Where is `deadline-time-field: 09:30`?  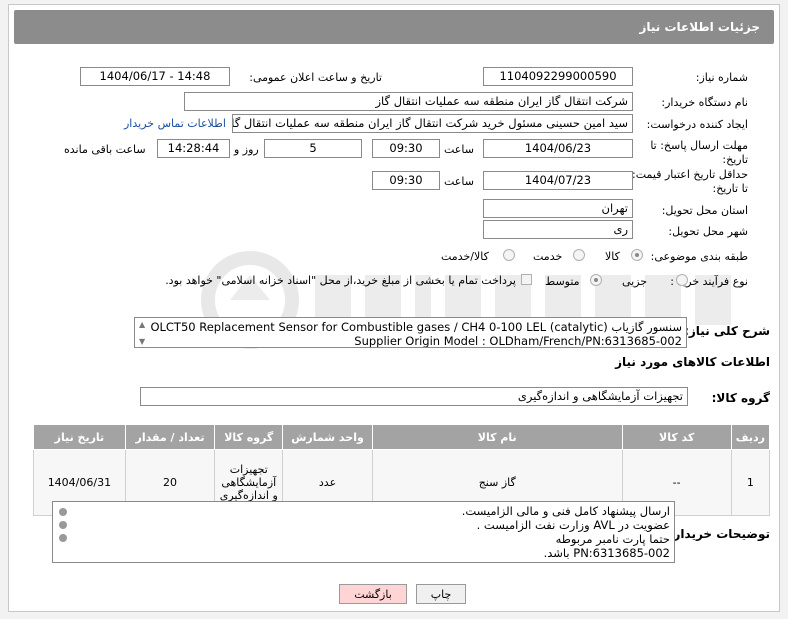 deadline-time-field: 09:30 is located at coordinates (406, 148).